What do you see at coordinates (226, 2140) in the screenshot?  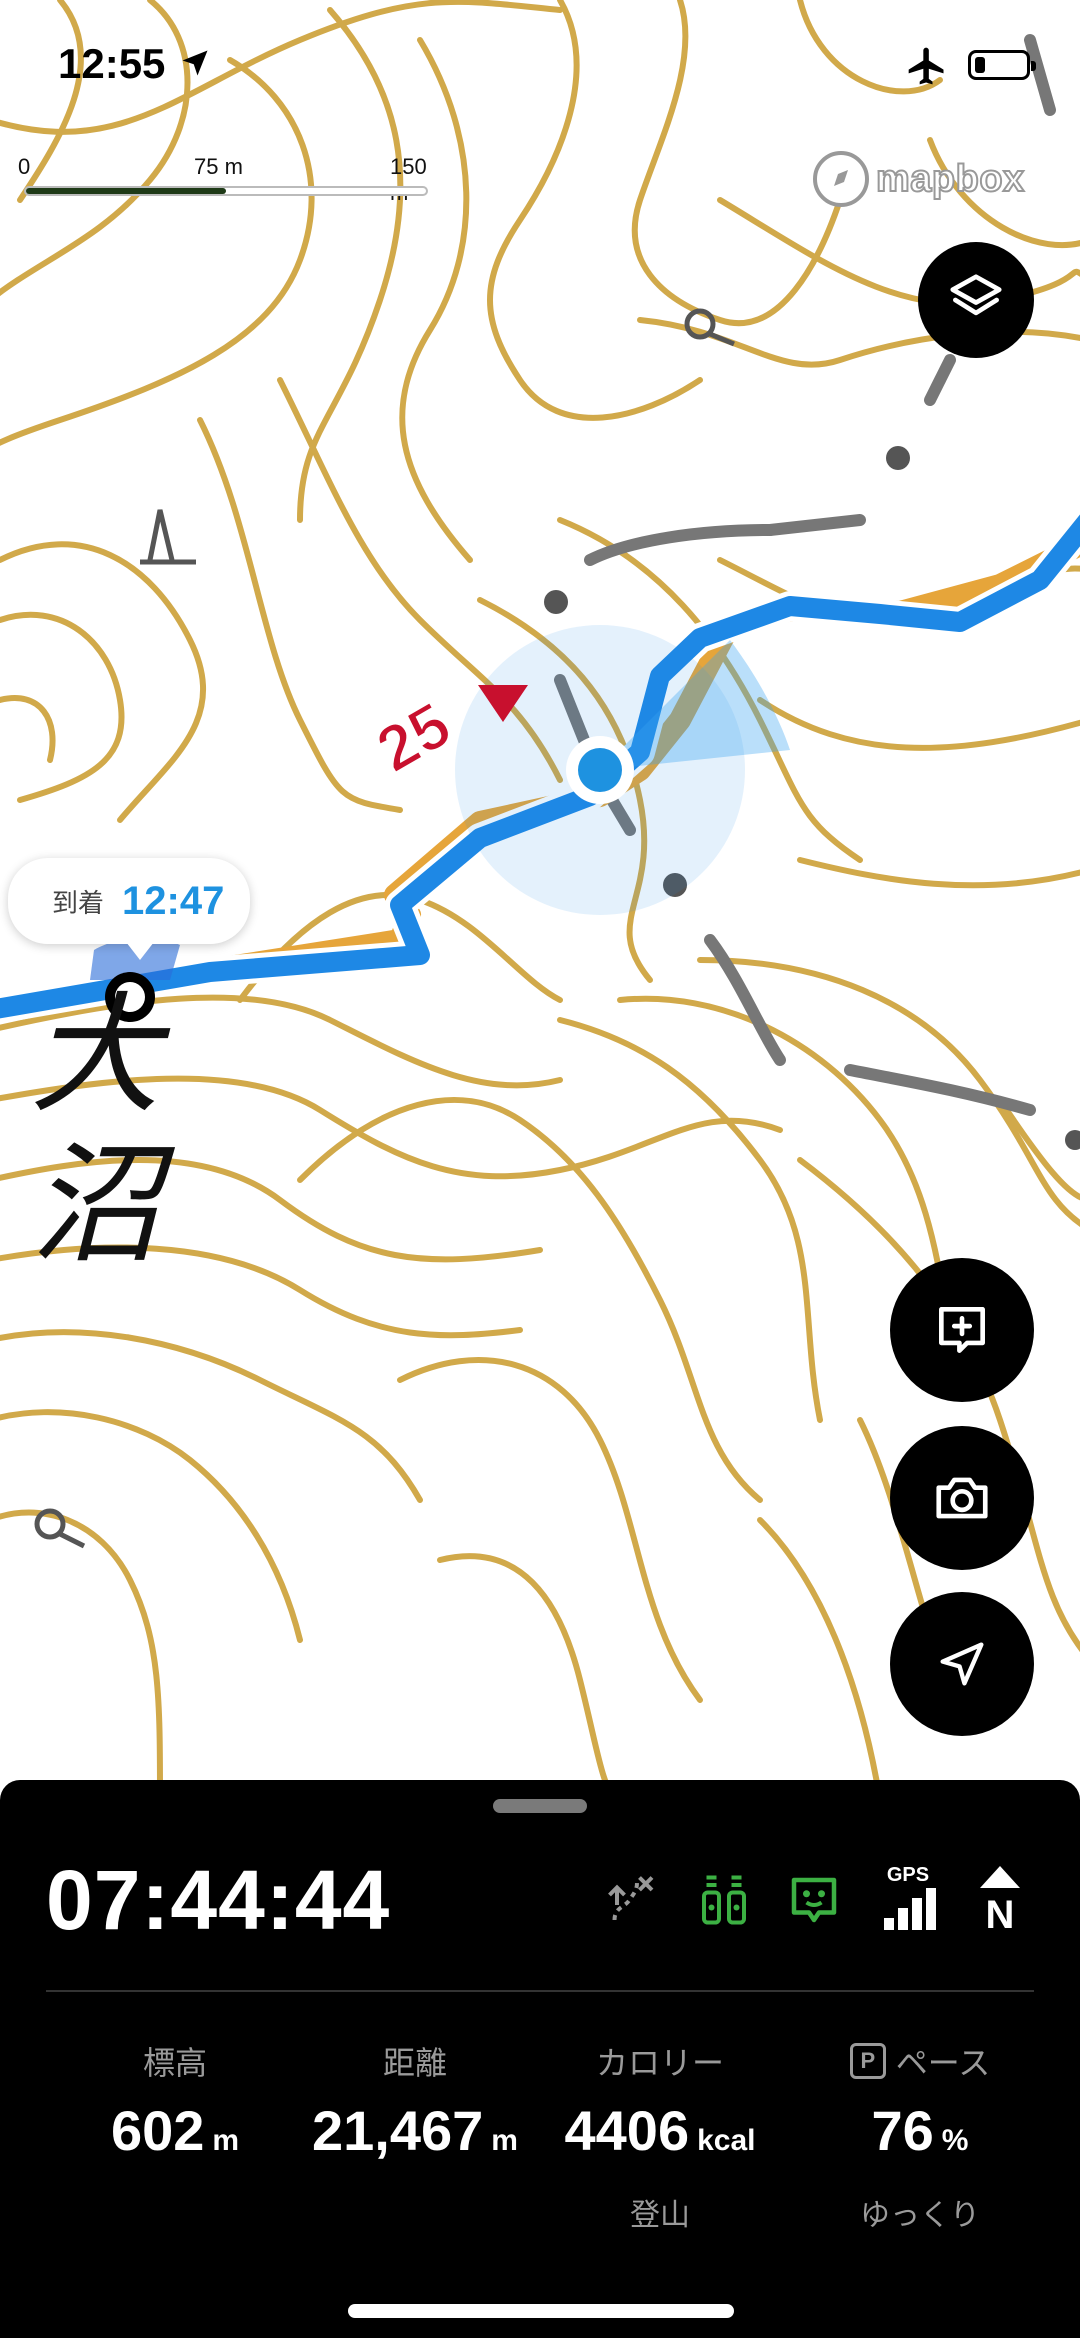 I see `elevation-unit: m` at bounding box center [226, 2140].